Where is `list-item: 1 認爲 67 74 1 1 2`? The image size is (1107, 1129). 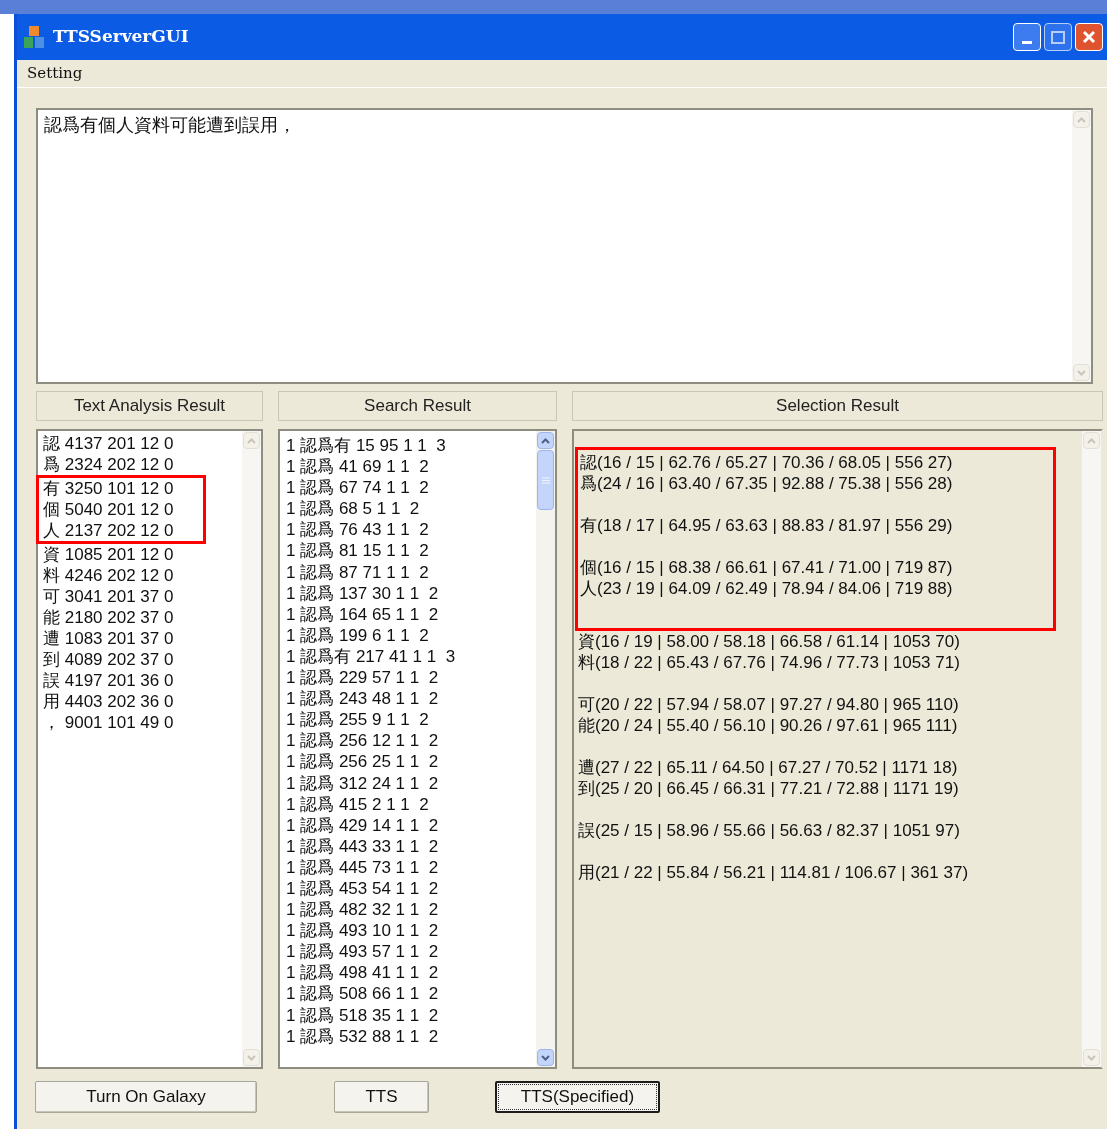 list-item: 1 認爲 67 74 1 1 2 is located at coordinates (411, 488).